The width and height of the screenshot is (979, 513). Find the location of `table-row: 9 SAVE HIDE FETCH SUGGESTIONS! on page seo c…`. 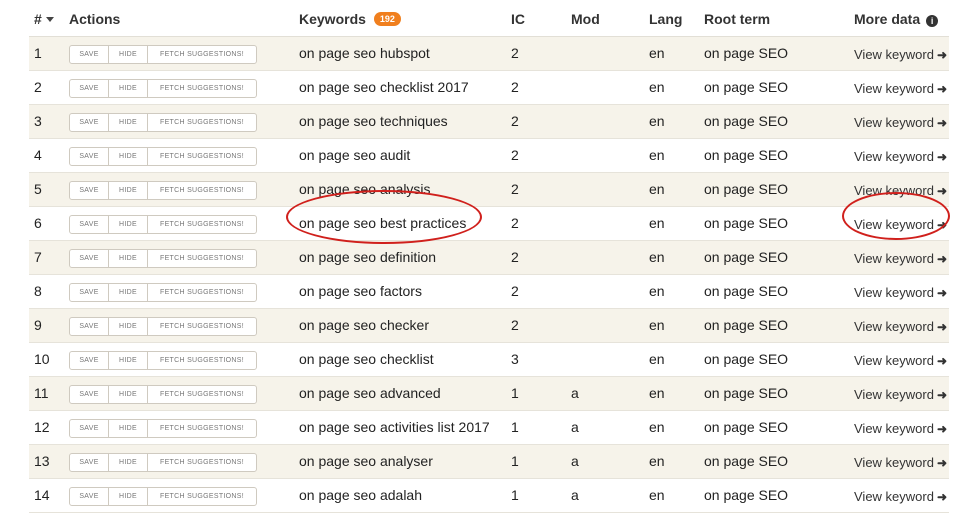

table-row: 9 SAVE HIDE FETCH SUGGESTIONS! on page seo c… is located at coordinates (489, 326).